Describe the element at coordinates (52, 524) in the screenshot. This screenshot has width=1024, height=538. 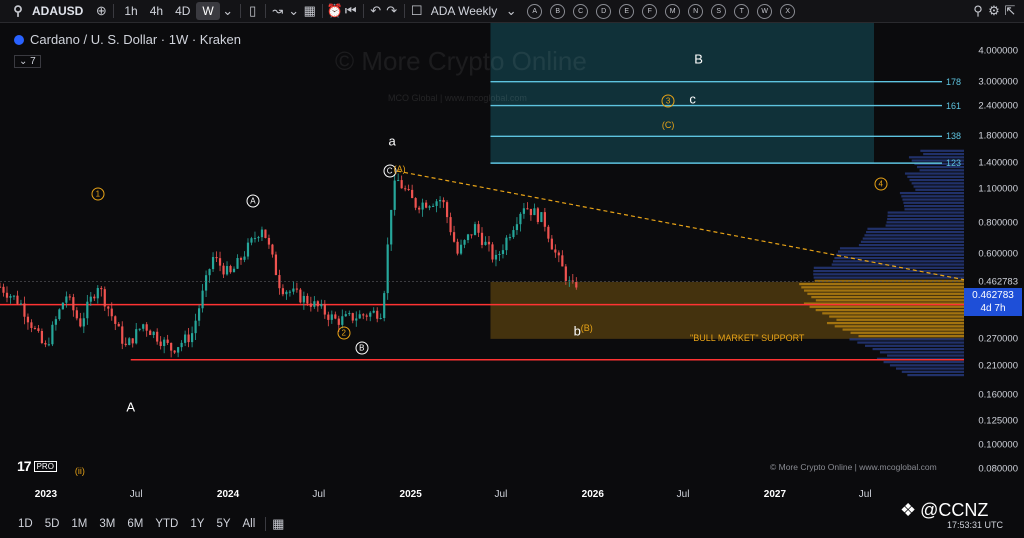
I see `range-5d: 5D` at that location.